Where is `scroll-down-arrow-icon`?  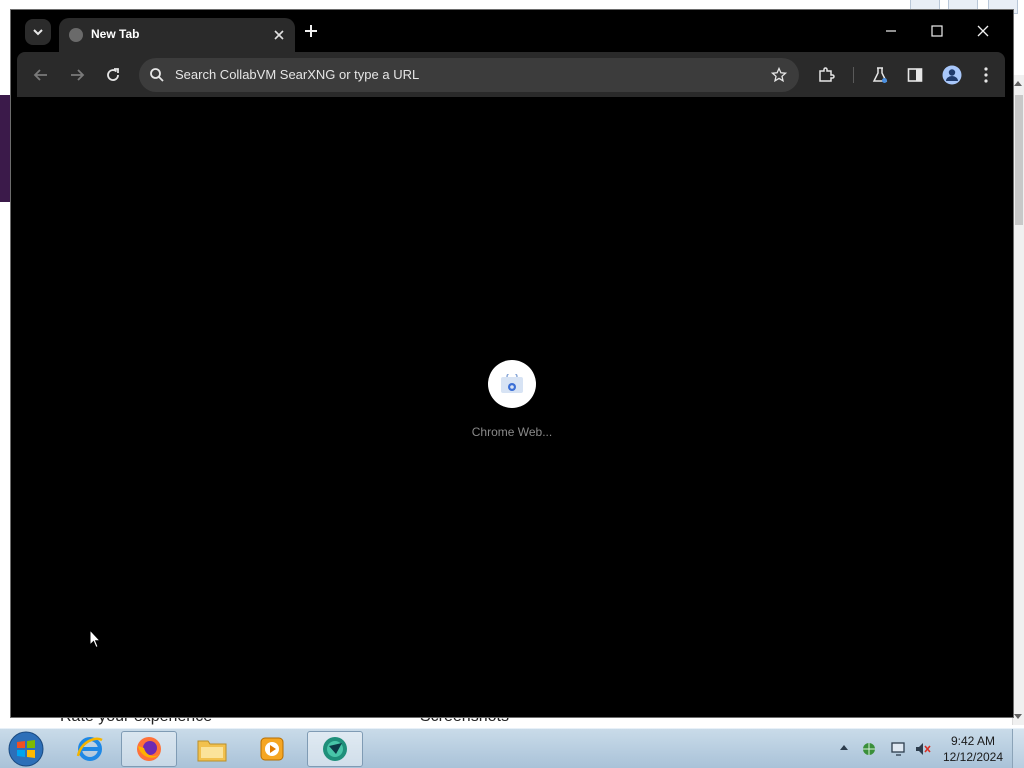
scroll-down-arrow-icon is located at coordinates (1018, 716).